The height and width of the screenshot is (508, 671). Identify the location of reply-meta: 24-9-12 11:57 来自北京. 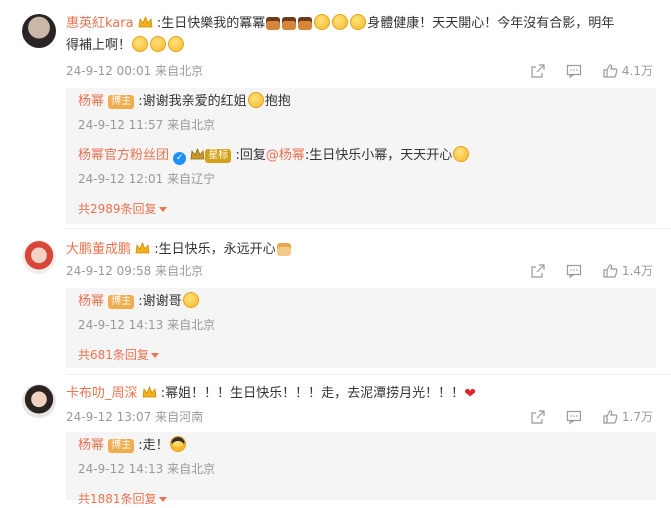
(146, 125).